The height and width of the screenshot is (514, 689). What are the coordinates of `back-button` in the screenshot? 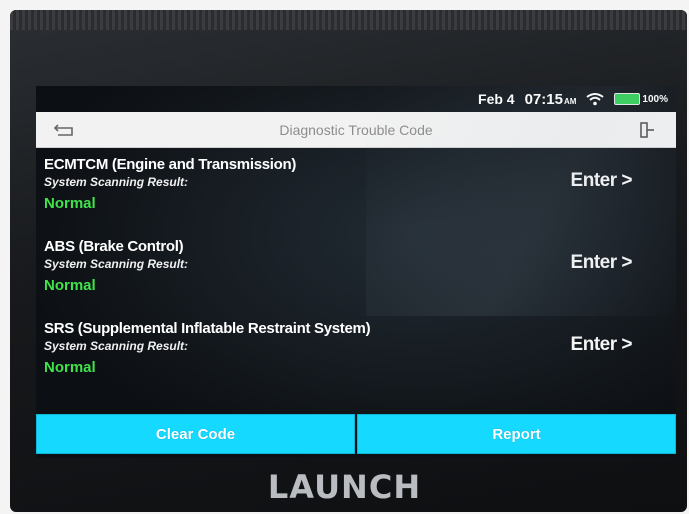 It's located at (65, 130).